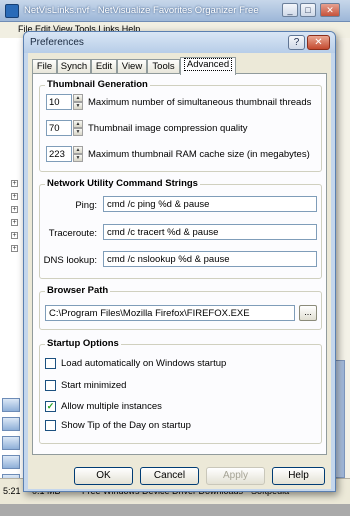 The width and height of the screenshot is (350, 516). Describe the element at coordinates (208, 66) in the screenshot. I see `tab-advanced: Advanced` at that location.